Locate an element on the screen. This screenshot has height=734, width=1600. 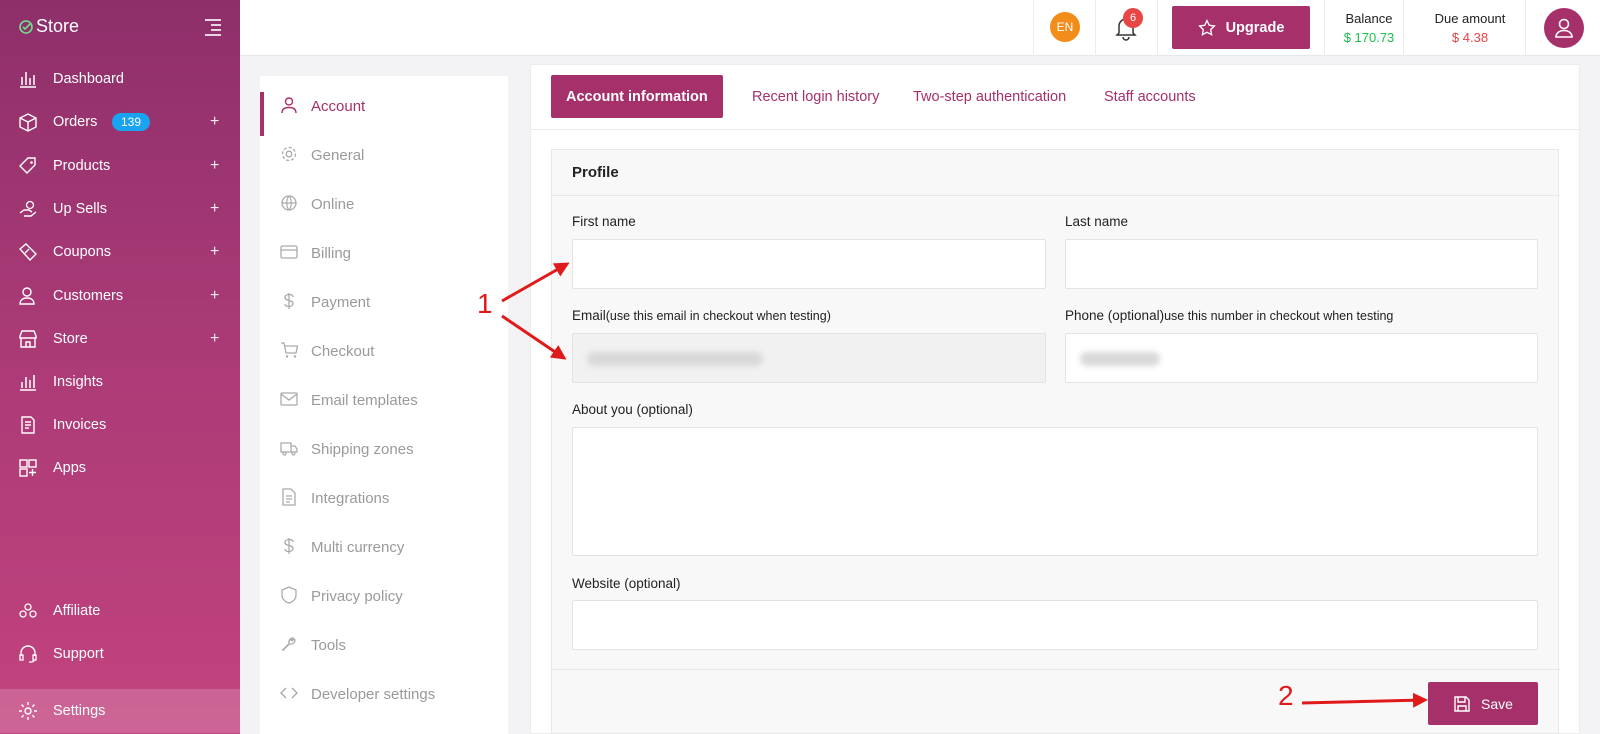
code-icon is located at coordinates (290, 694).